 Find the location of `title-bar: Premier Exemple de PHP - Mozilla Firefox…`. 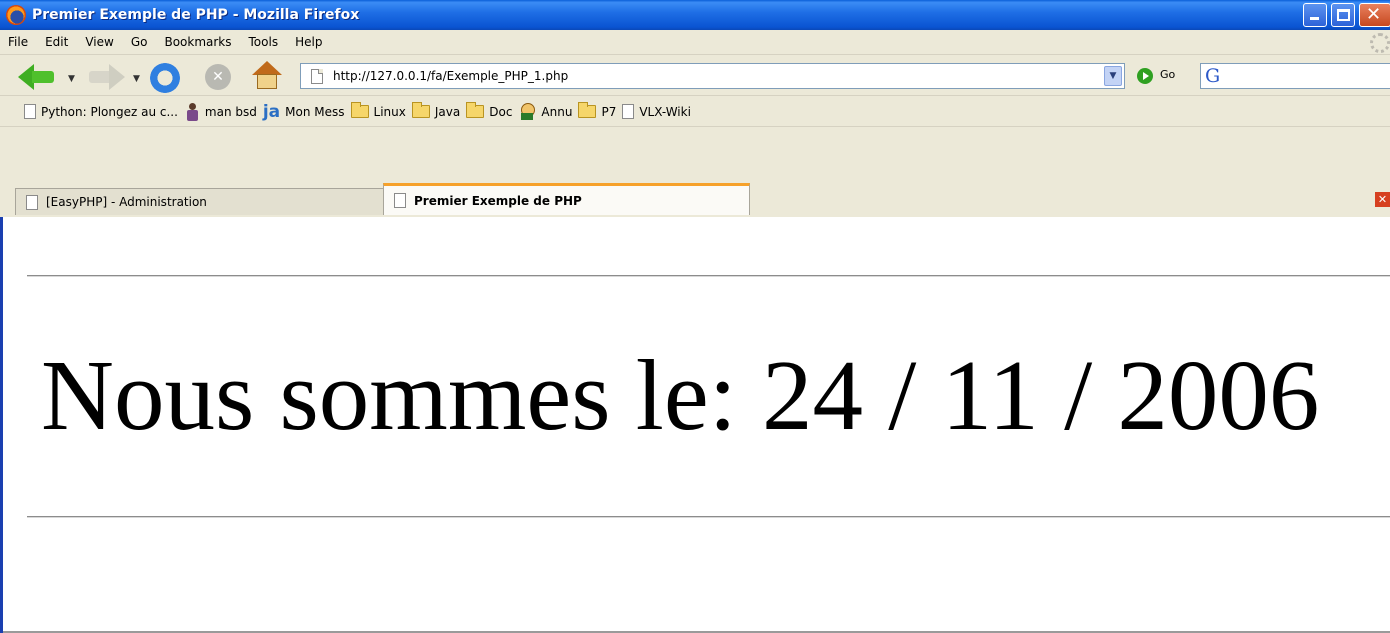

title-bar: Premier Exemple de PHP - Mozilla Firefox… is located at coordinates (695, 15).